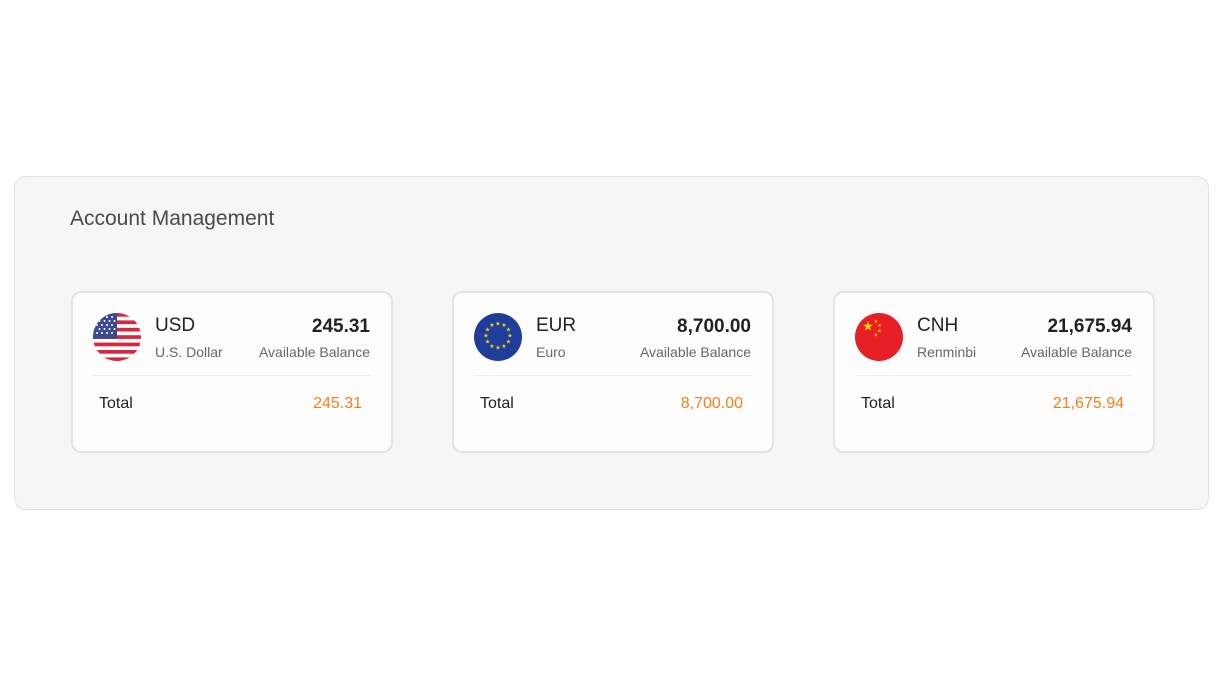 This screenshot has width=1223, height=688. Describe the element at coordinates (938, 325) in the screenshot. I see `currency-code: CNH` at that location.